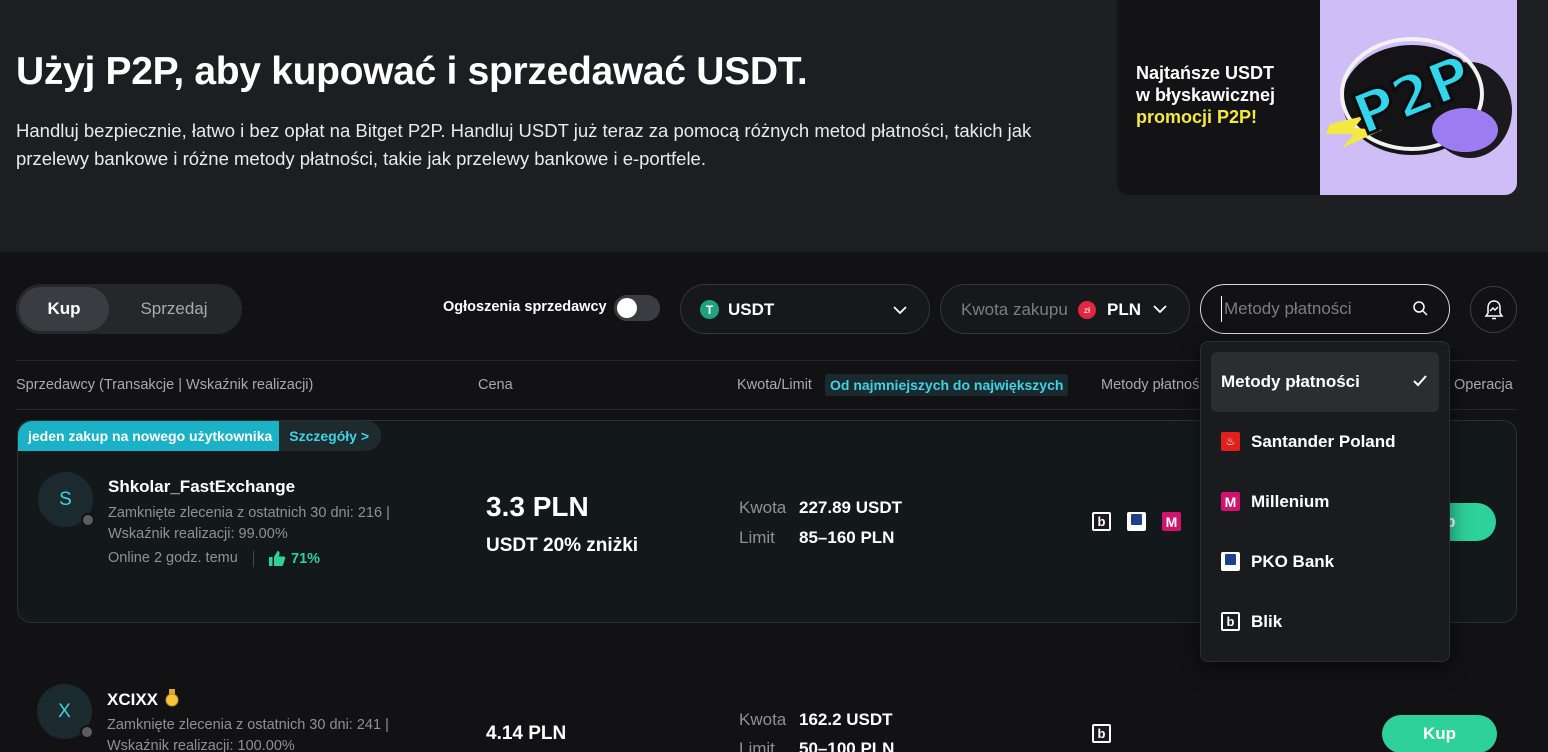 The image size is (1548, 752). What do you see at coordinates (132, 700) in the screenshot?
I see `seller-name: XCIXX` at bounding box center [132, 700].